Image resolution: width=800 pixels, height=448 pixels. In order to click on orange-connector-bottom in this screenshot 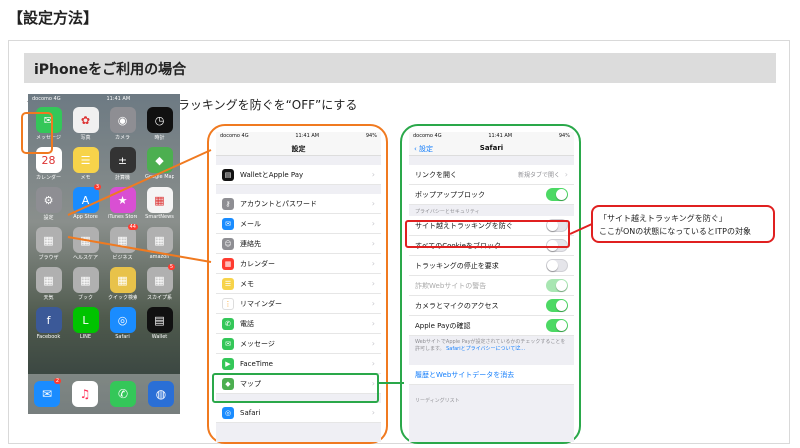, I will do `click(139, 249)`.